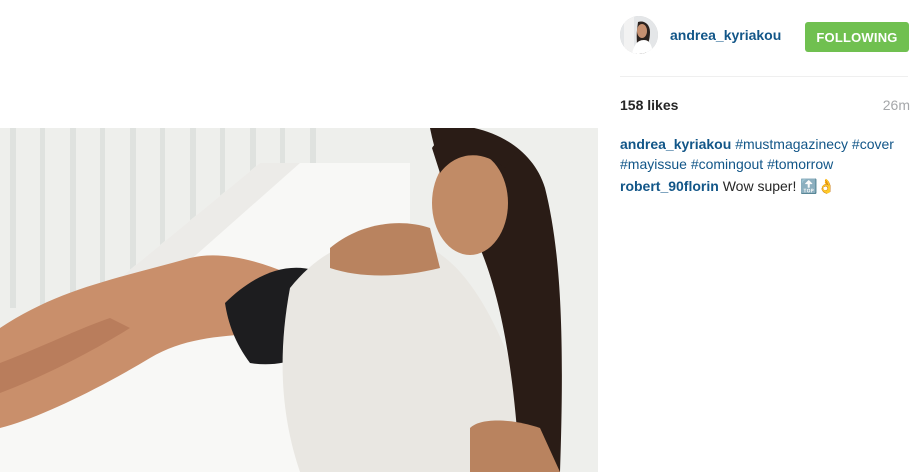  Describe the element at coordinates (791, 144) in the screenshot. I see `hashtag-link: #mustmagazinecy` at that location.